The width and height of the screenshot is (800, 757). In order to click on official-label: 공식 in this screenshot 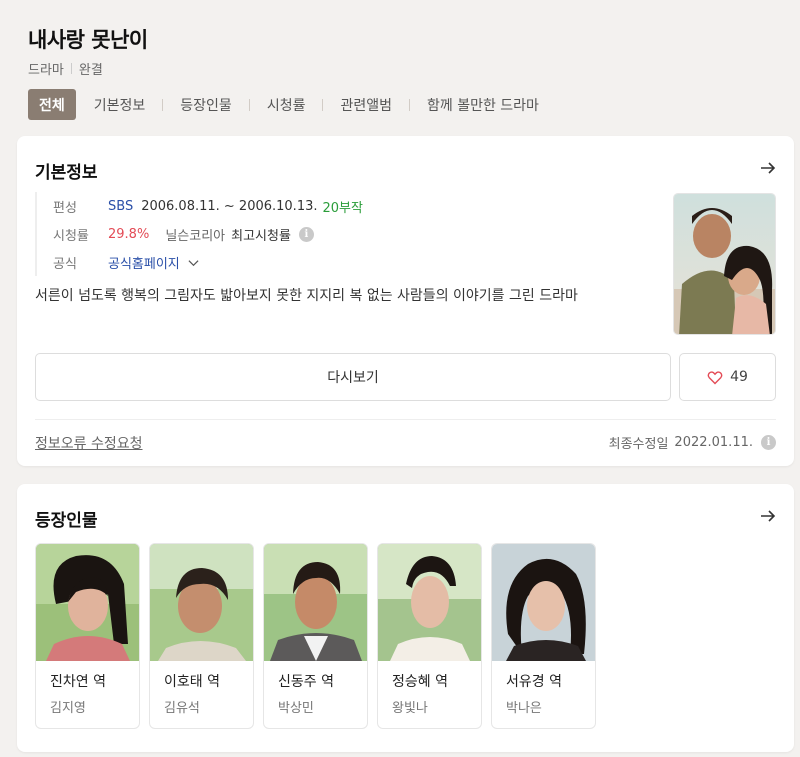, I will do `click(65, 264)`.